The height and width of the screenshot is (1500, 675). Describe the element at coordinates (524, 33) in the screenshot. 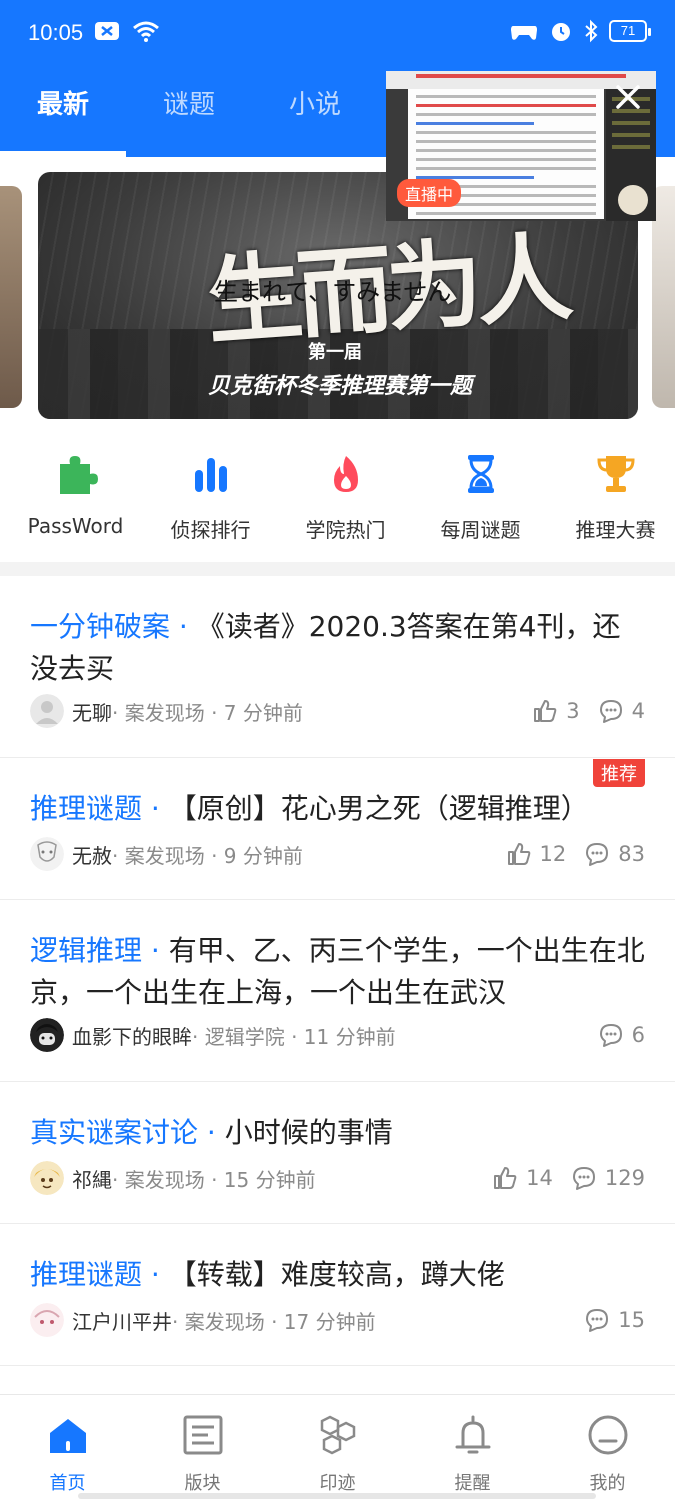

I see `game-mode-icon` at that location.